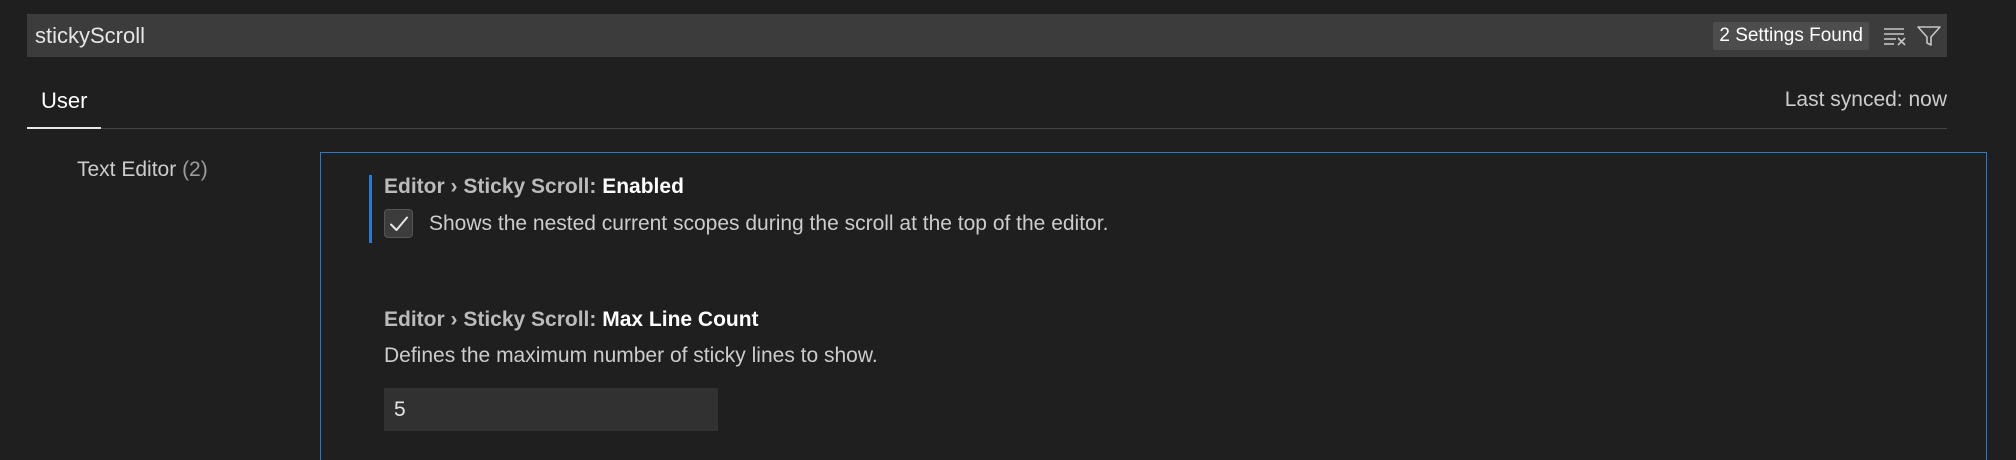  Describe the element at coordinates (64, 102) in the screenshot. I see `tab-user: User` at that location.